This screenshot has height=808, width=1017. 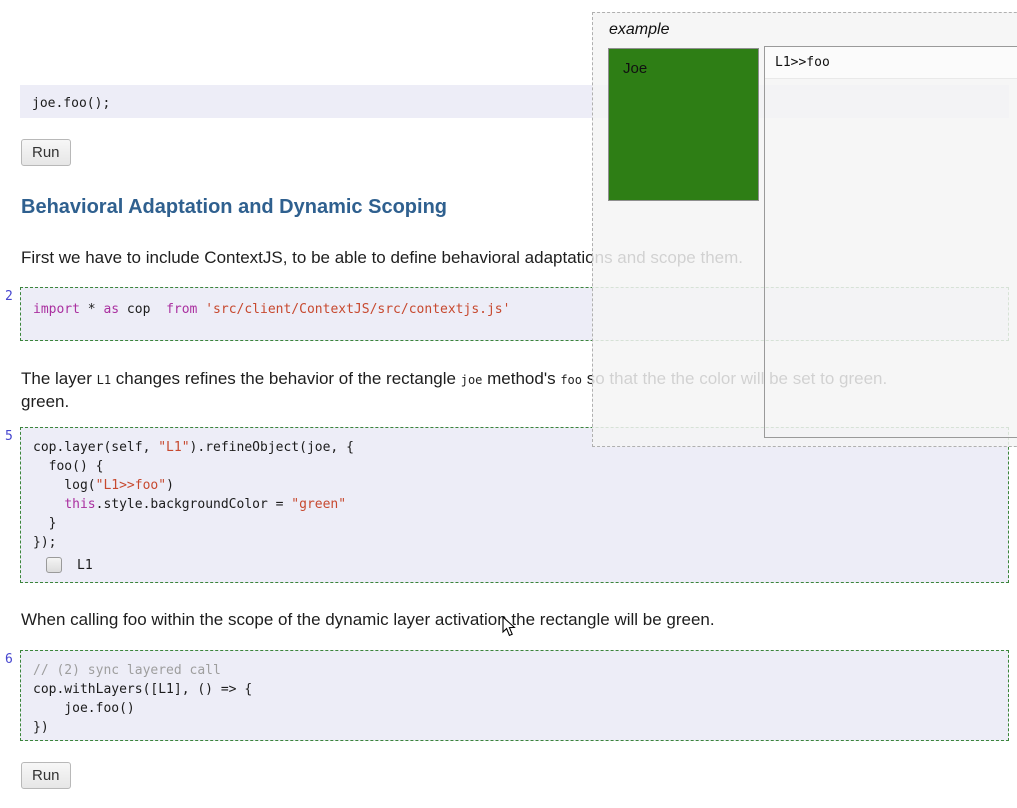 What do you see at coordinates (9, 296) in the screenshot?
I see `line-number: 2` at bounding box center [9, 296].